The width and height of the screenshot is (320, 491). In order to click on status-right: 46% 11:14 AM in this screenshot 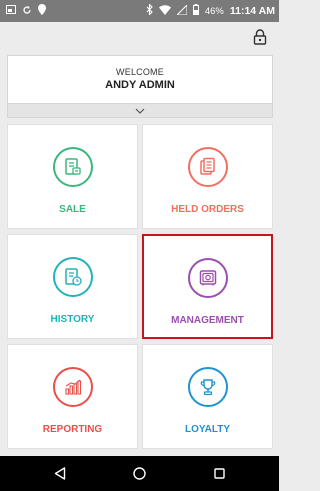, I will do `click(210, 10)`.